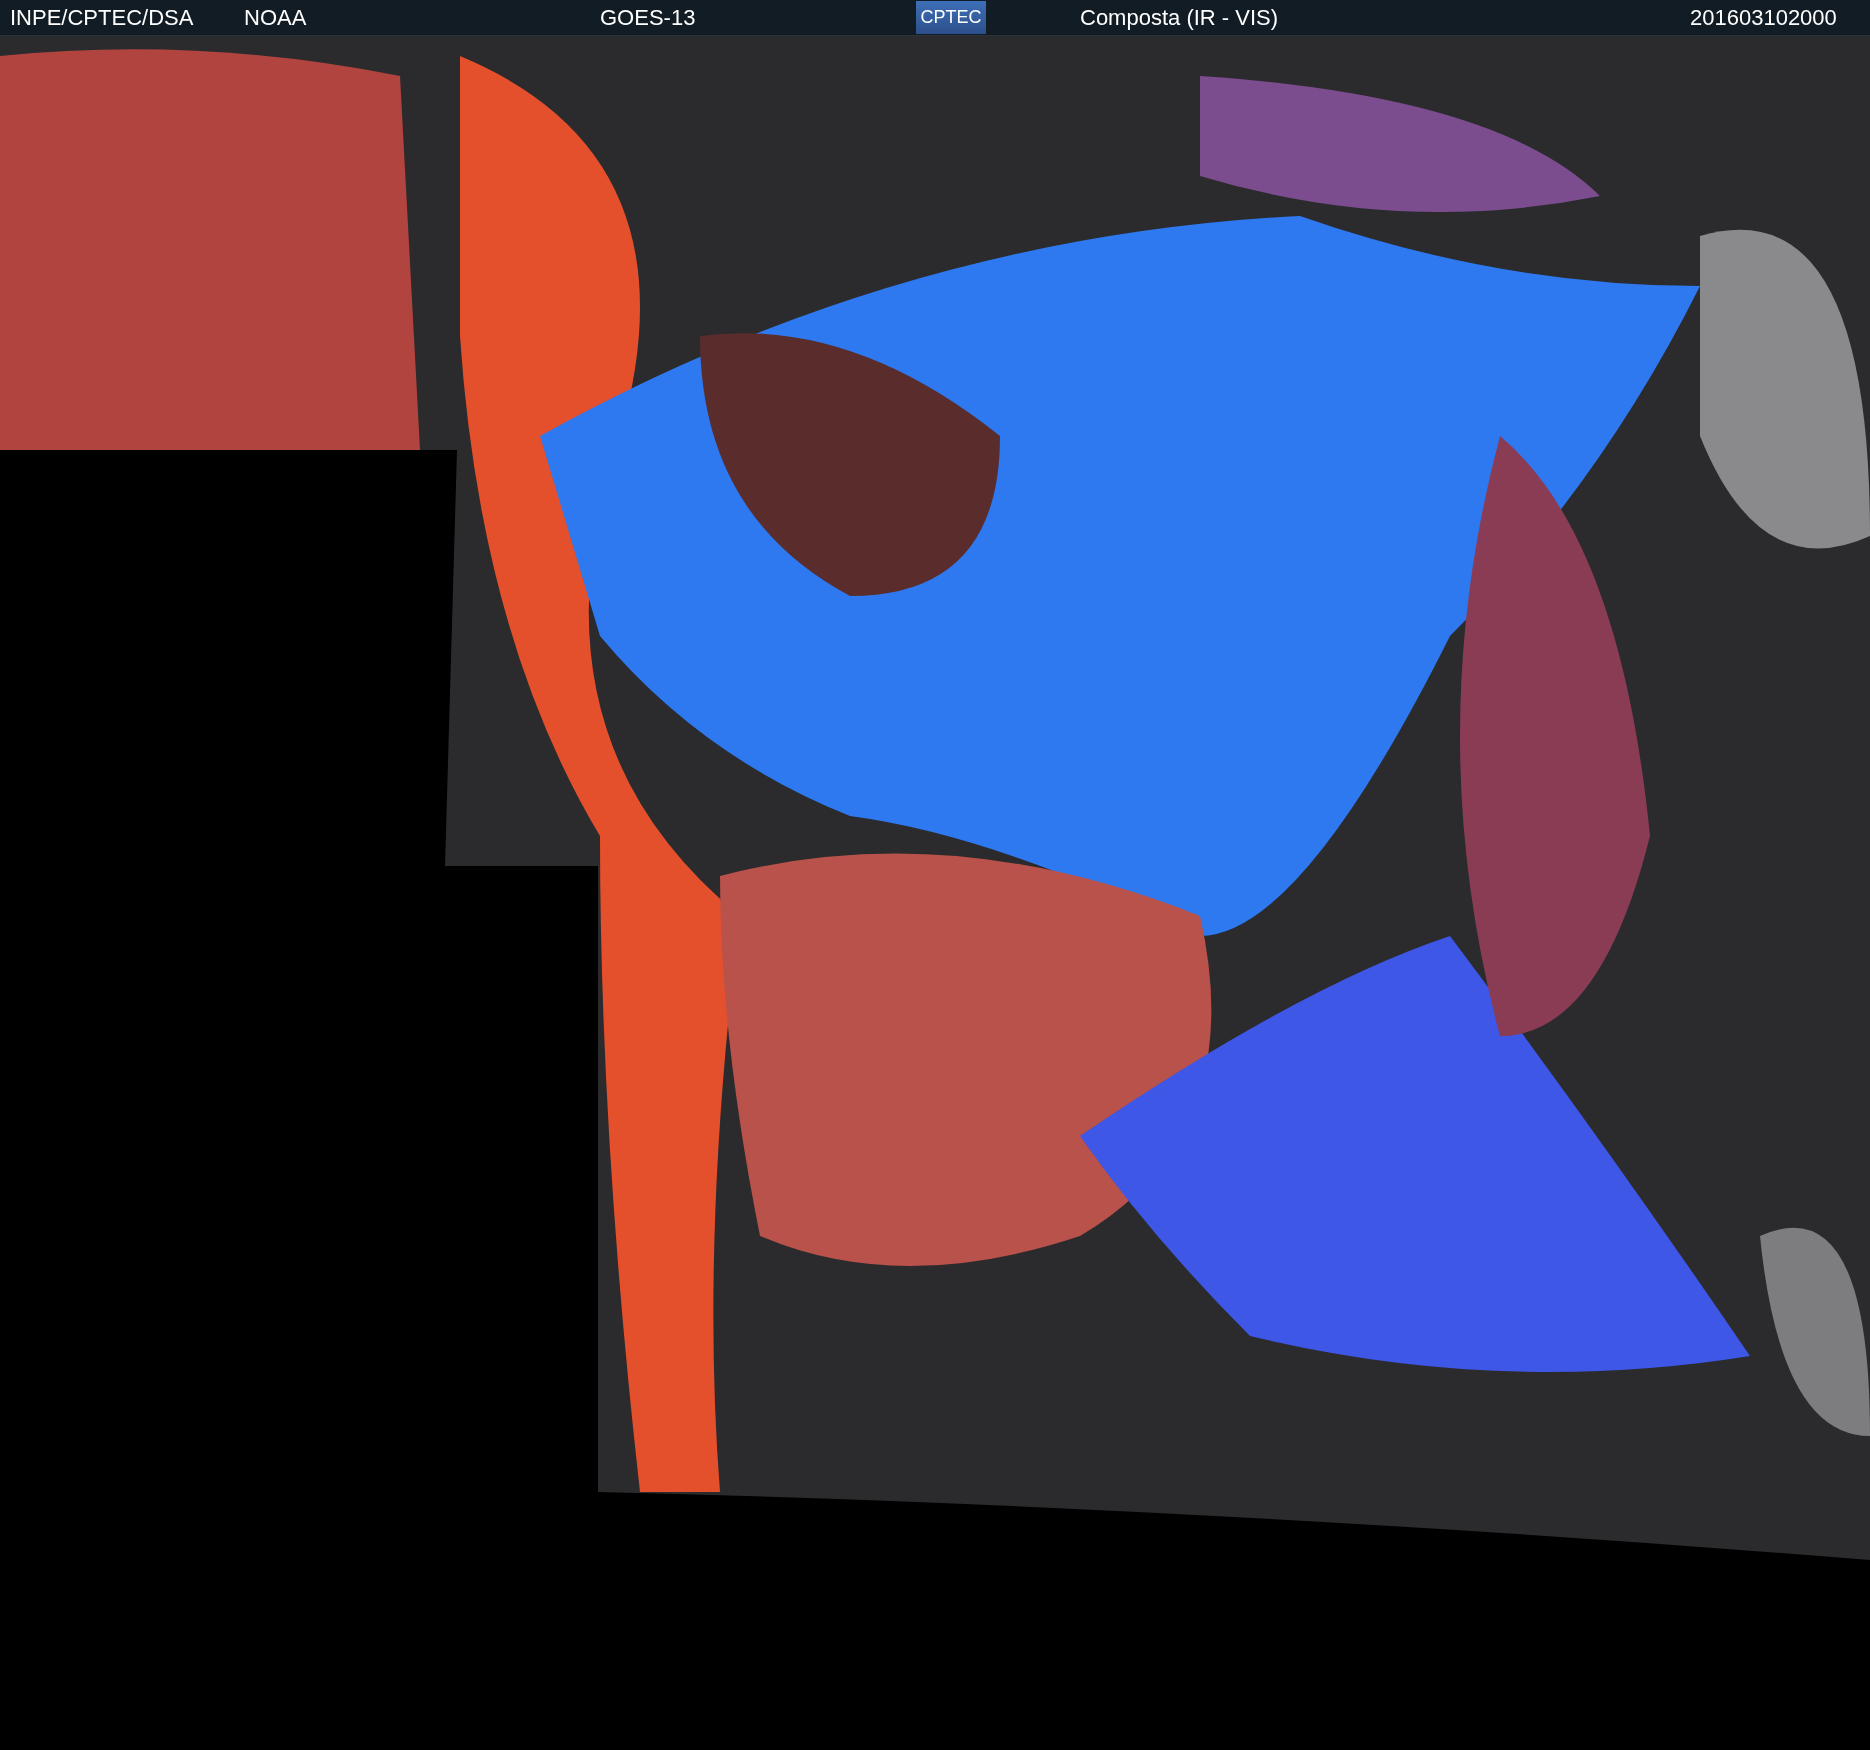 Image resolution: width=1870 pixels, height=1750 pixels. What do you see at coordinates (648, 18) in the screenshot?
I see `satellite-label: GOES-13` at bounding box center [648, 18].